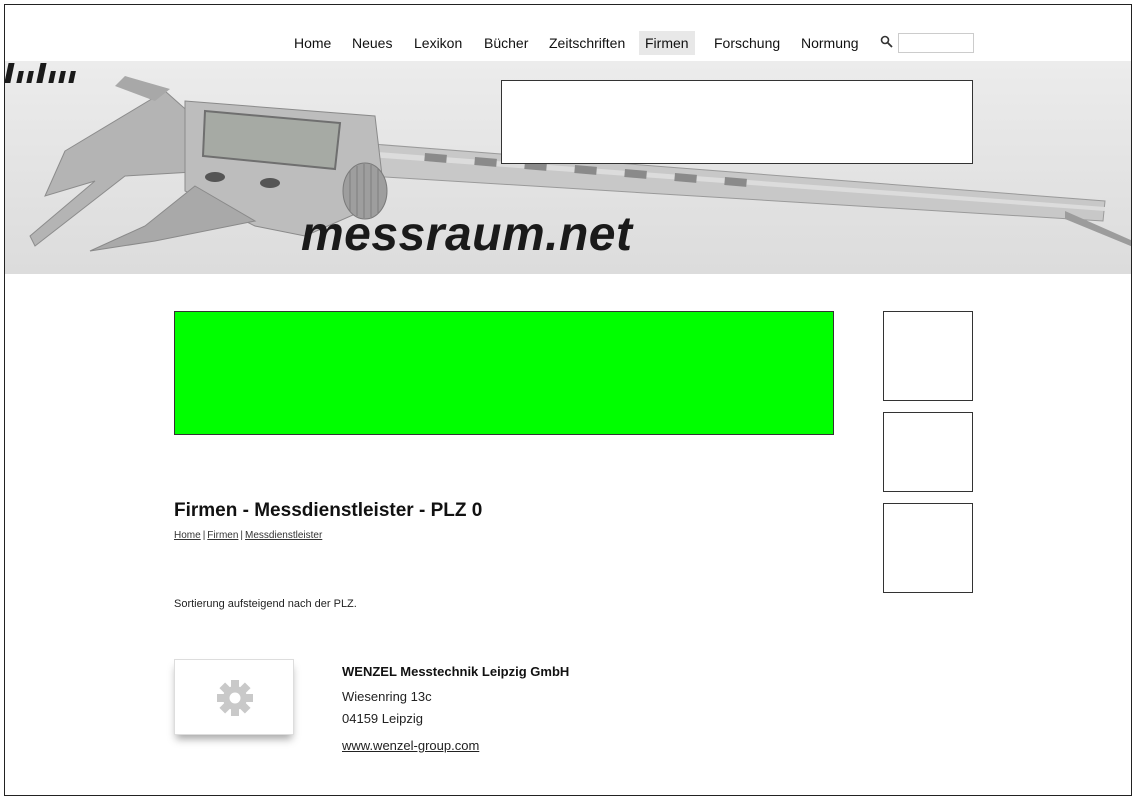 This screenshot has width=1138, height=800. What do you see at coordinates (410, 745) in the screenshot?
I see `company-website-link: www.wenzel-group.com` at bounding box center [410, 745].